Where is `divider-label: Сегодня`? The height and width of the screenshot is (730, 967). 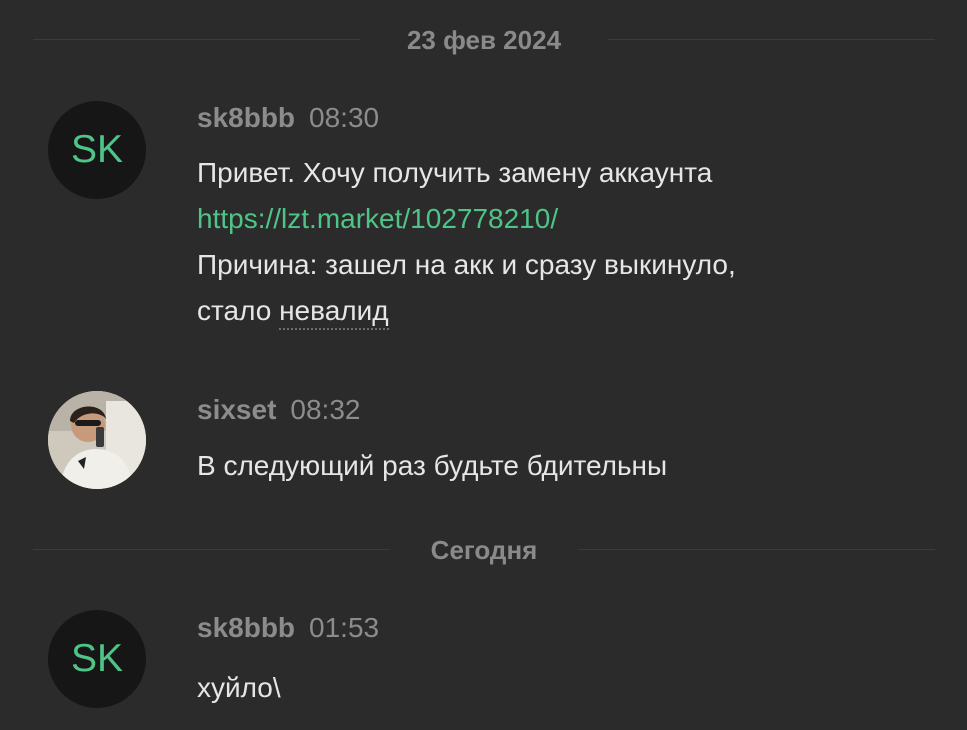
divider-label: Сегодня is located at coordinates (484, 550).